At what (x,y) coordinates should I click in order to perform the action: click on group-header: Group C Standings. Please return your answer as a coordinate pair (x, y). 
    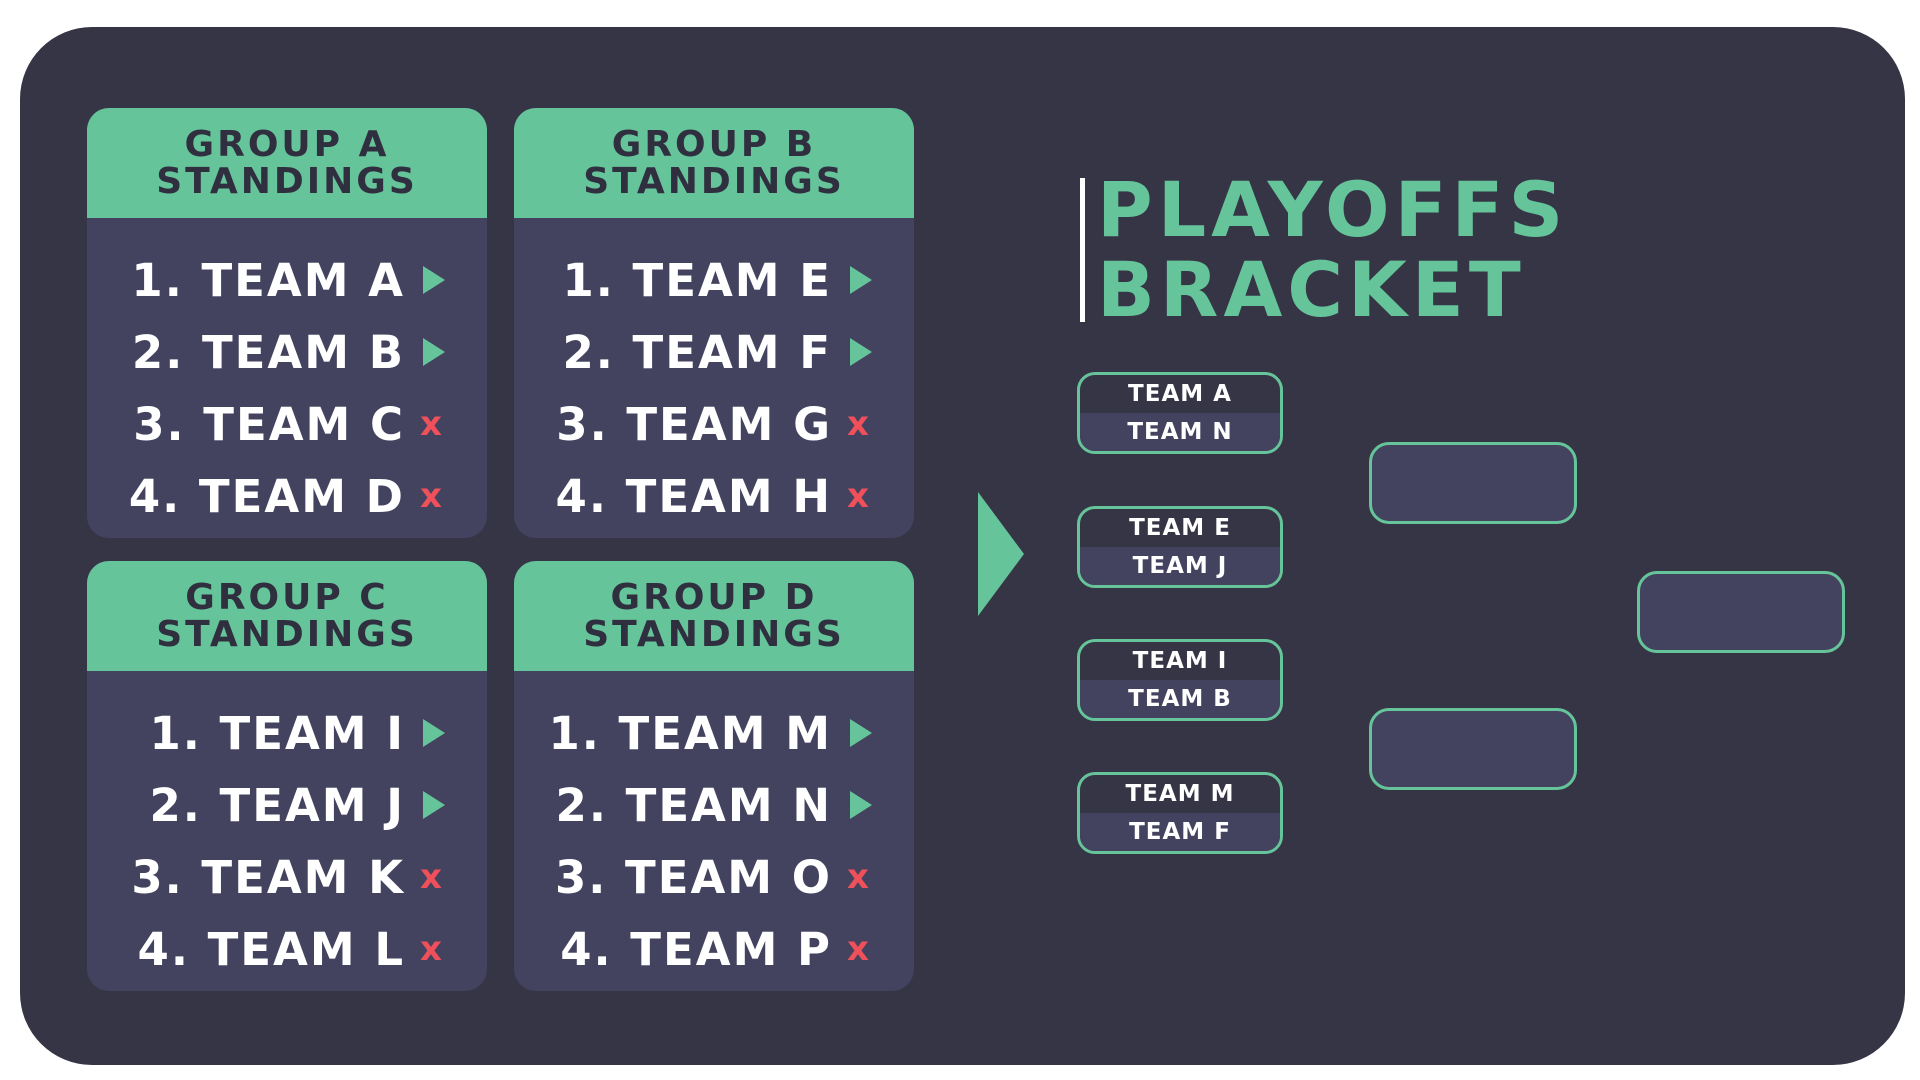
    Looking at the image, I should click on (287, 616).